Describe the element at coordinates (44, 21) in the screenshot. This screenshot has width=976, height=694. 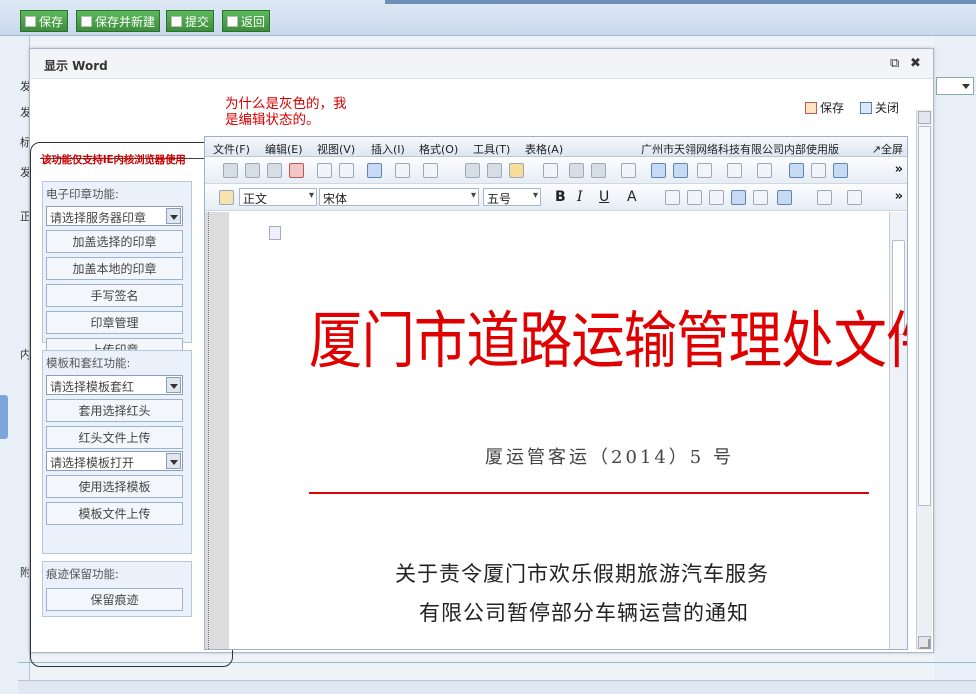
I see `save-button: 保存` at that location.